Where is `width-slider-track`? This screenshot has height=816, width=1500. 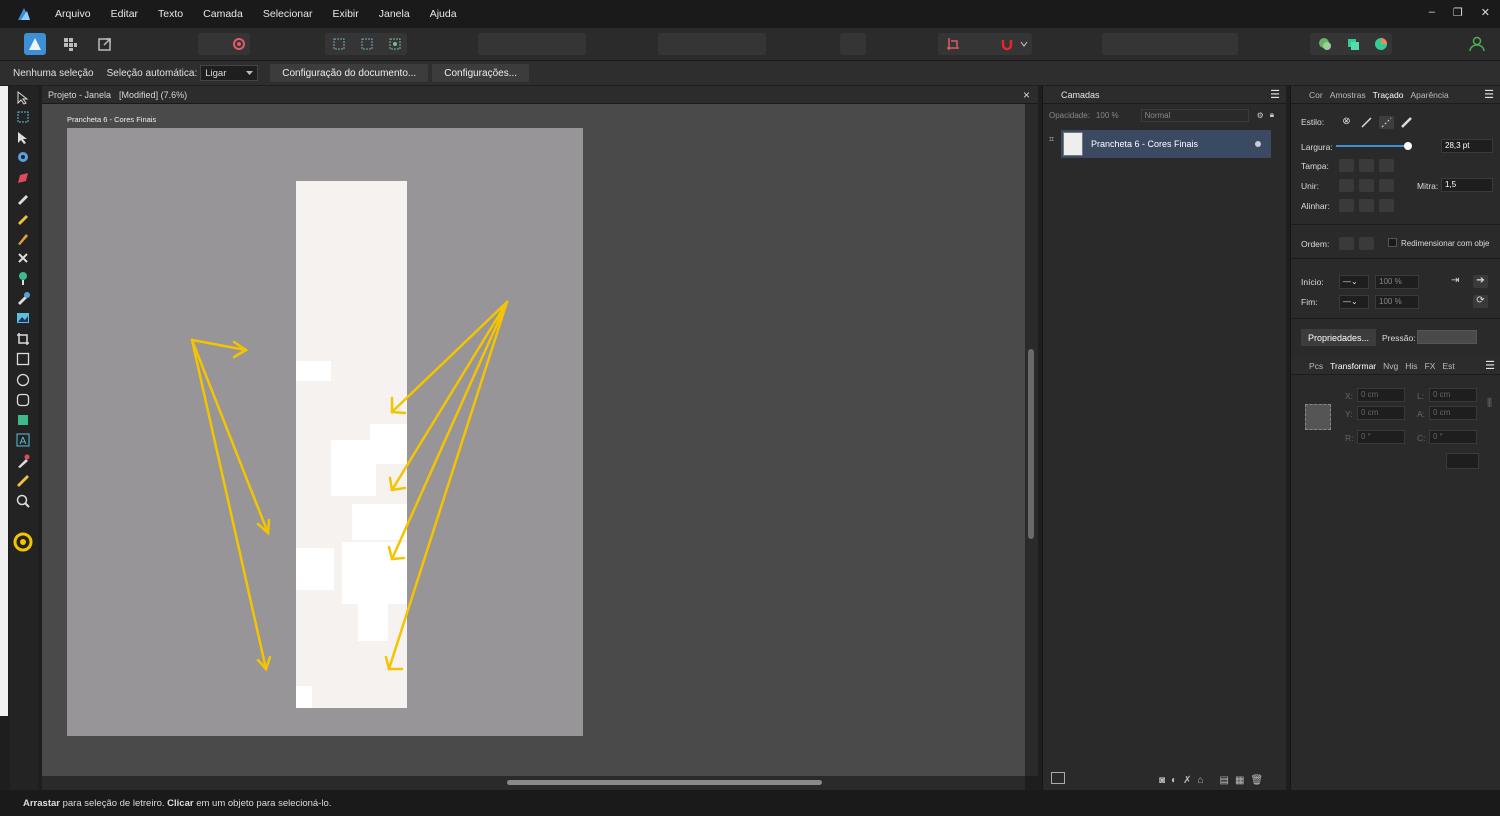
width-slider-track is located at coordinates (1372, 146).